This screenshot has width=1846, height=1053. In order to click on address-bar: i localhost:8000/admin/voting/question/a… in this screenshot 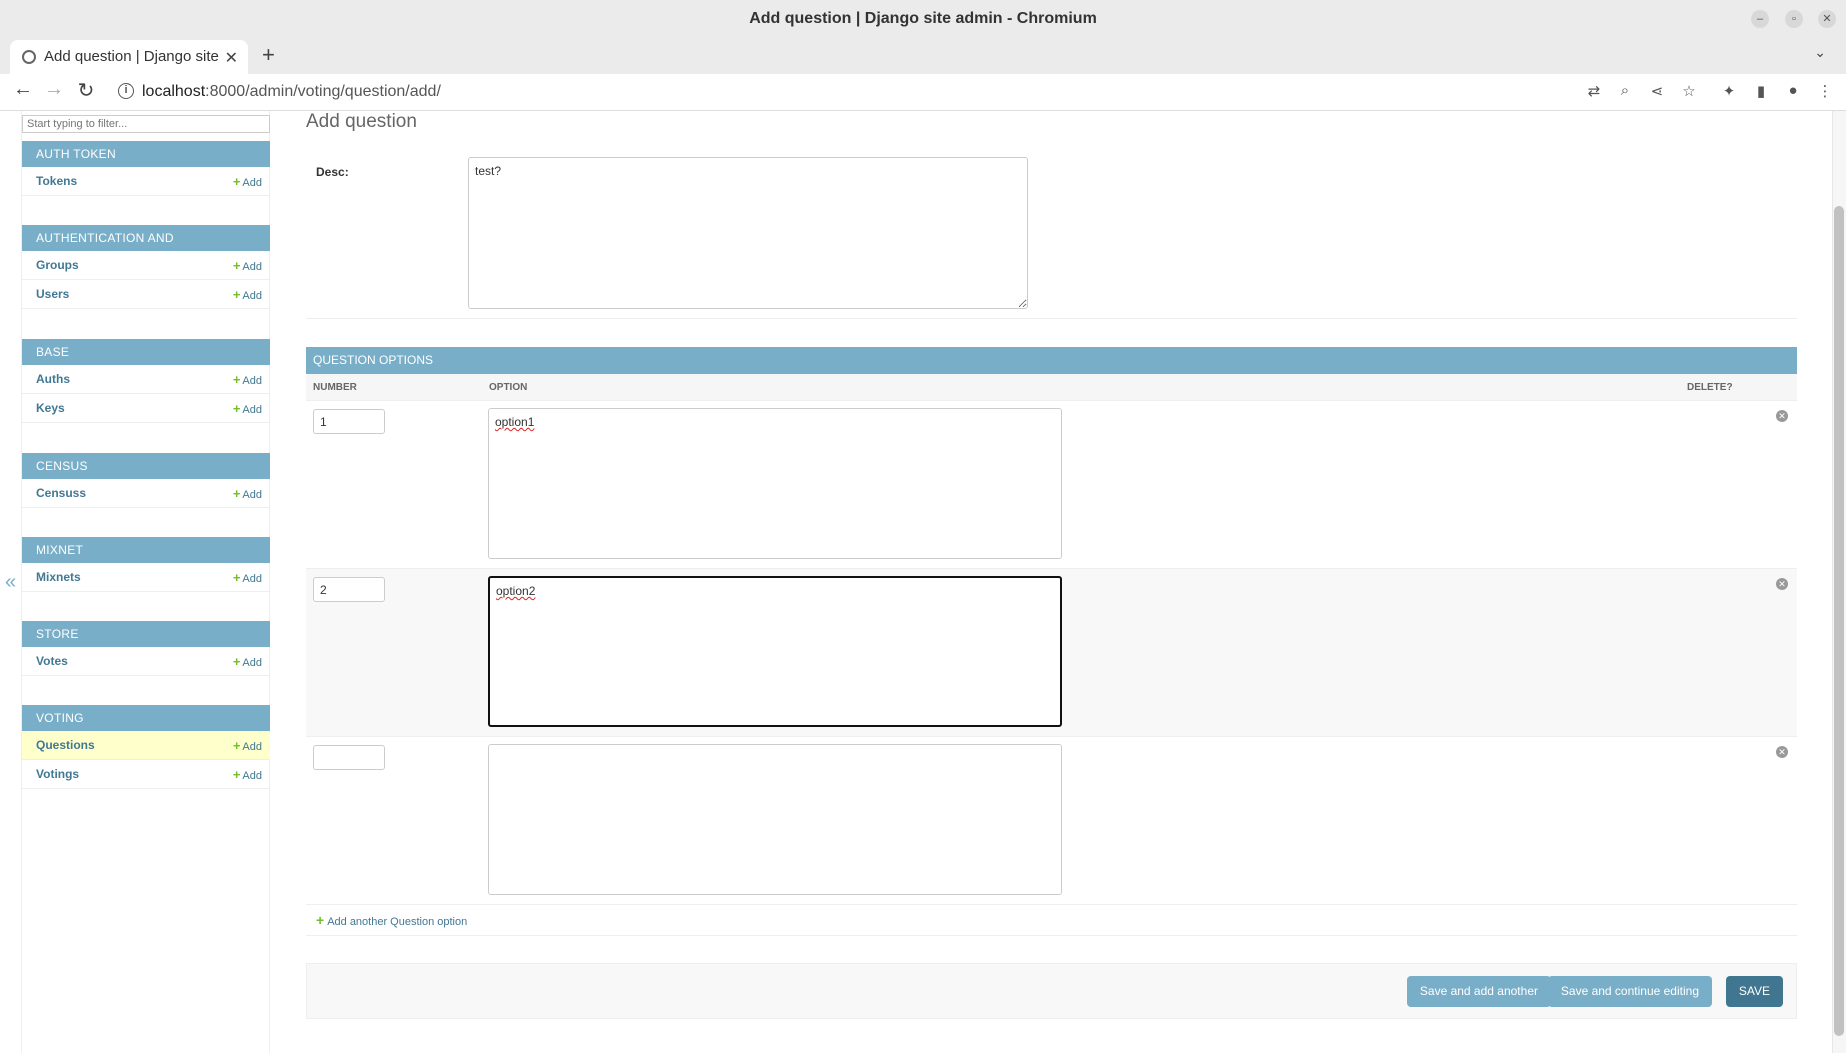, I will do `click(850, 92)`.